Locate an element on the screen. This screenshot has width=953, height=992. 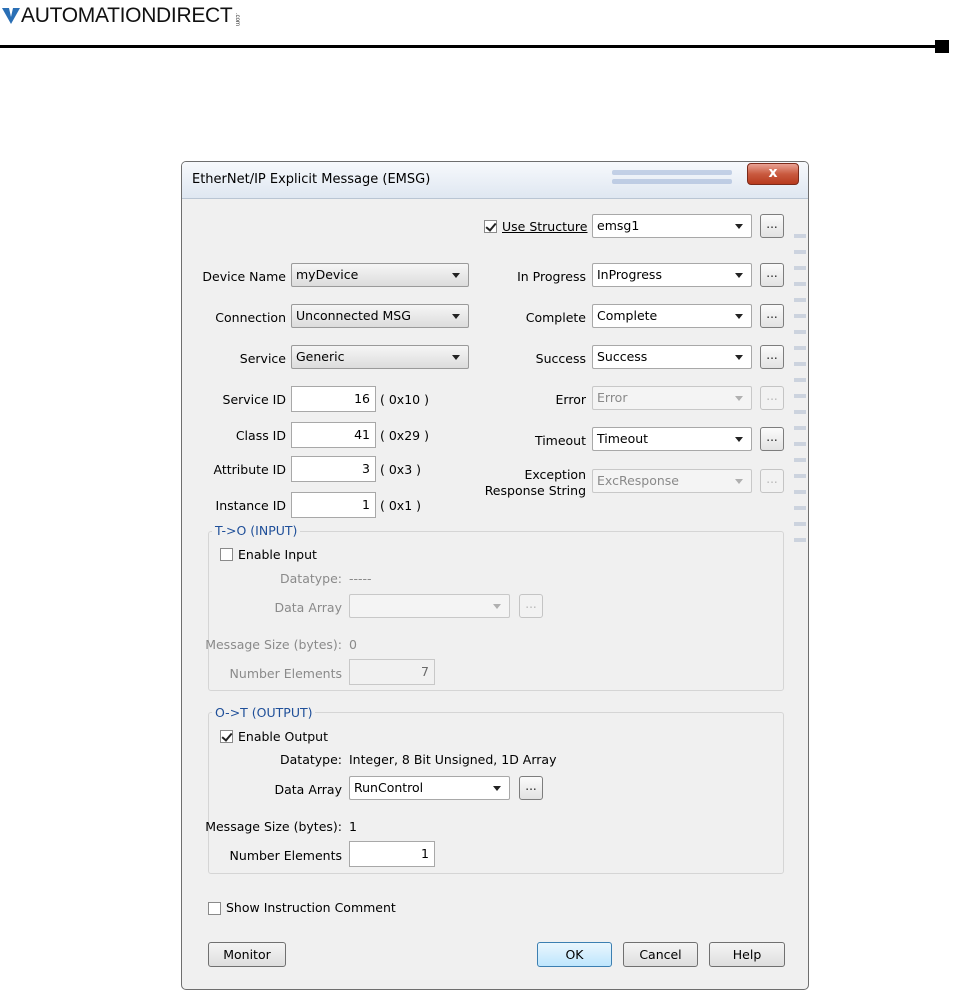
input-number-elements-input: 7 is located at coordinates (392, 672).